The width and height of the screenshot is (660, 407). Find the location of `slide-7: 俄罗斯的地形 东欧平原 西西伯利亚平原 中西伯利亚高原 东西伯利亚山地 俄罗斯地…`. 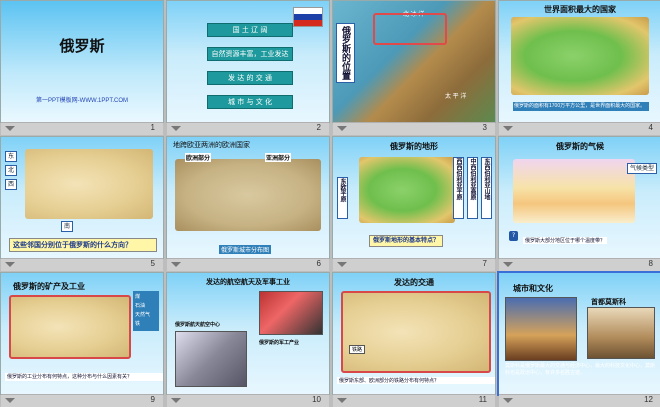

slide-7: 俄罗斯的地形 东欧平原 西西伯利亚平原 中西伯利亚高原 东西伯利亚山地 俄罗斯地… is located at coordinates (414, 197).